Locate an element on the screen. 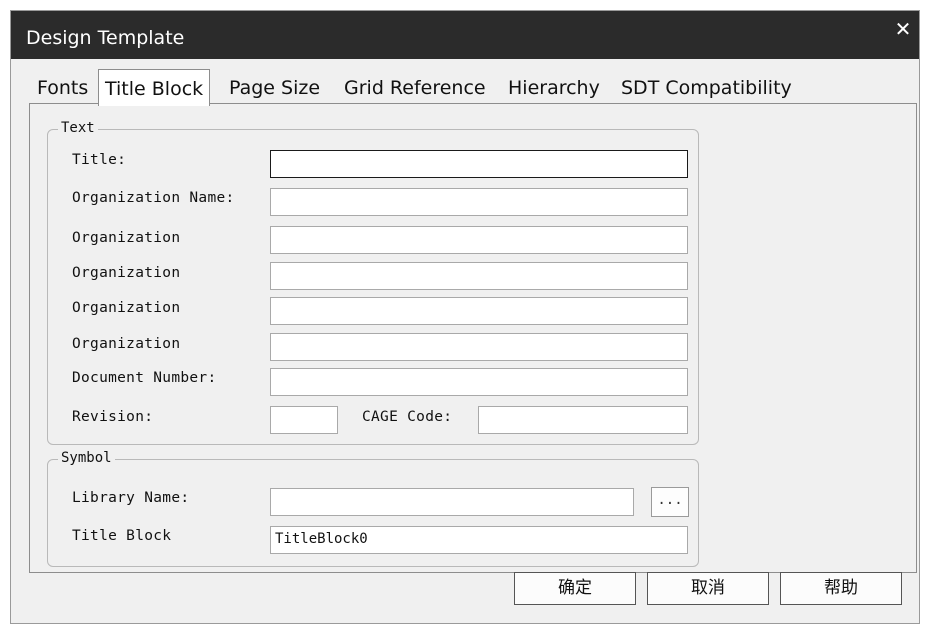 This screenshot has width=930, height=631. title-block-name-field: TitleBlock0 is located at coordinates (479, 540).